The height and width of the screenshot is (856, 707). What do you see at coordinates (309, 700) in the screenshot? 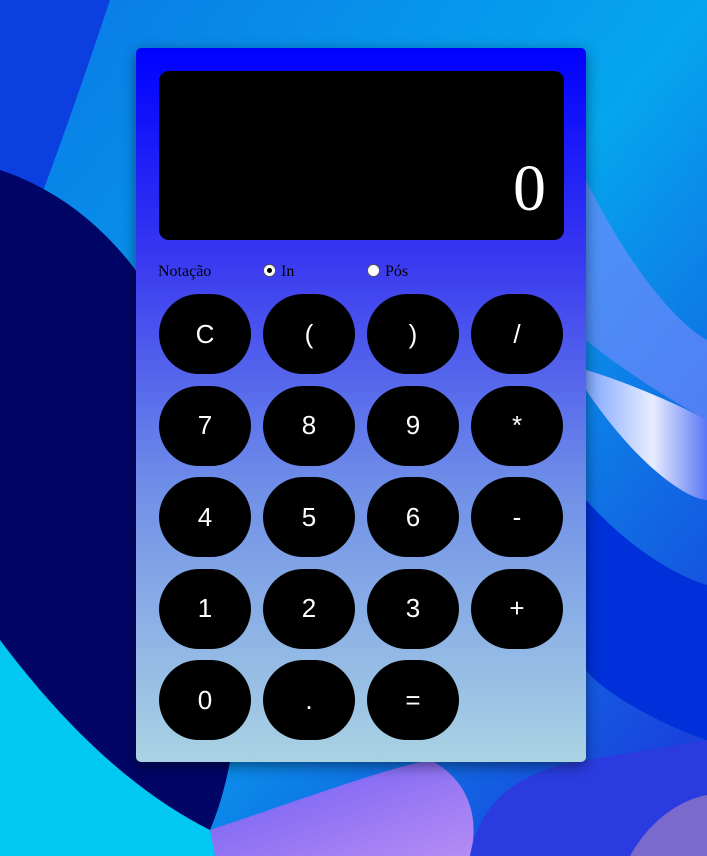
I see `key-decimal: .` at bounding box center [309, 700].